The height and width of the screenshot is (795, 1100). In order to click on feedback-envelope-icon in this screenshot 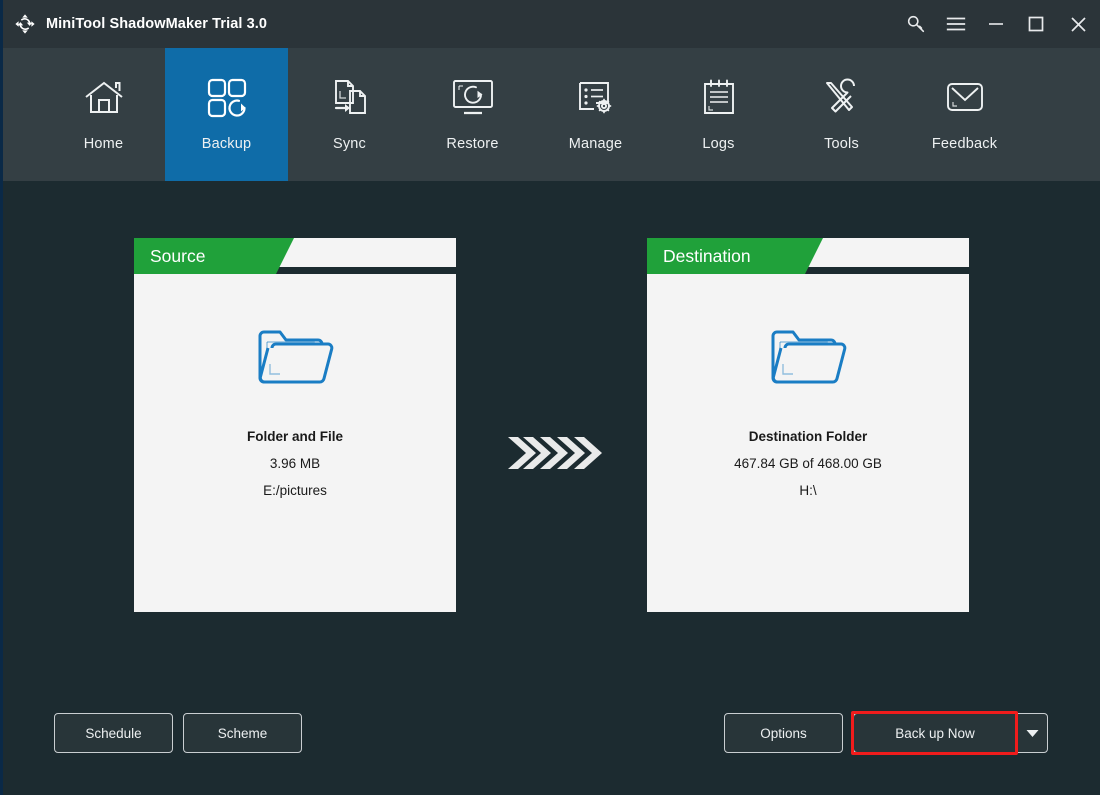, I will do `click(965, 98)`.